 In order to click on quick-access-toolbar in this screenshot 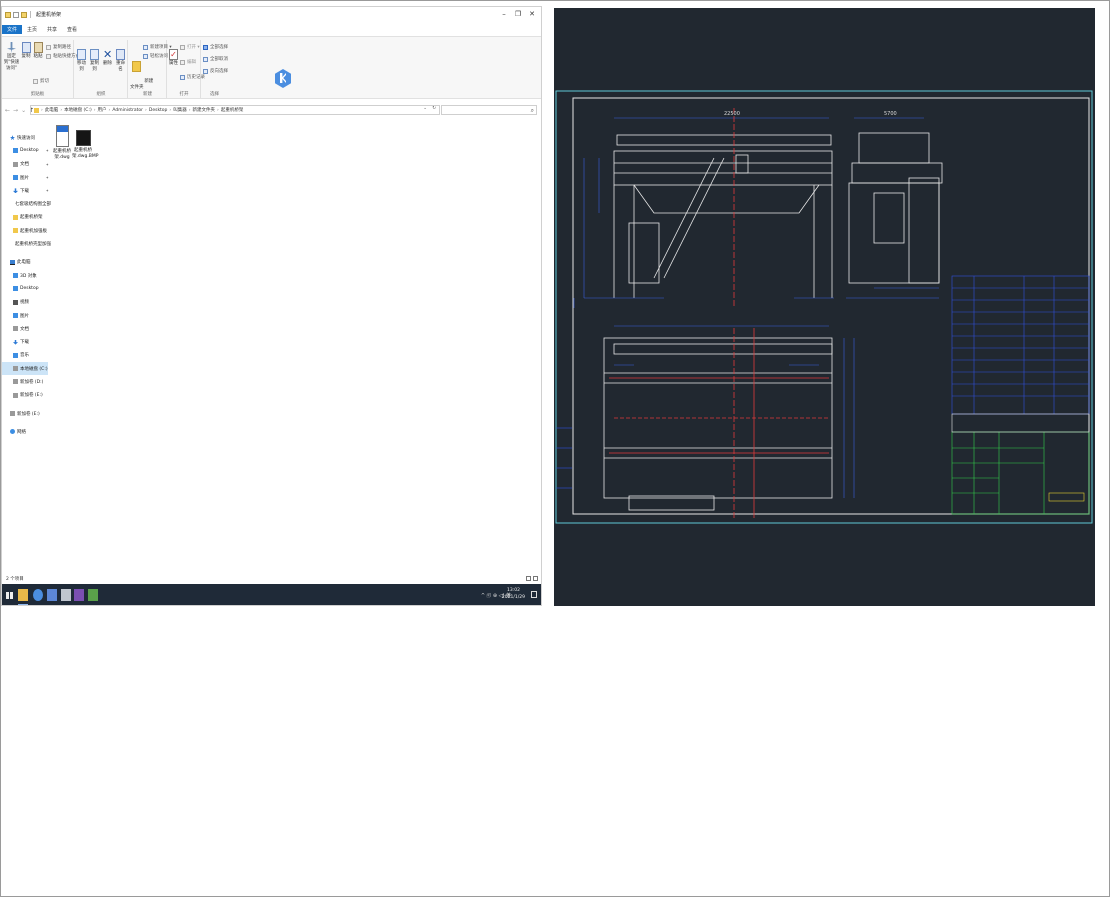, I will do `click(16, 14)`.